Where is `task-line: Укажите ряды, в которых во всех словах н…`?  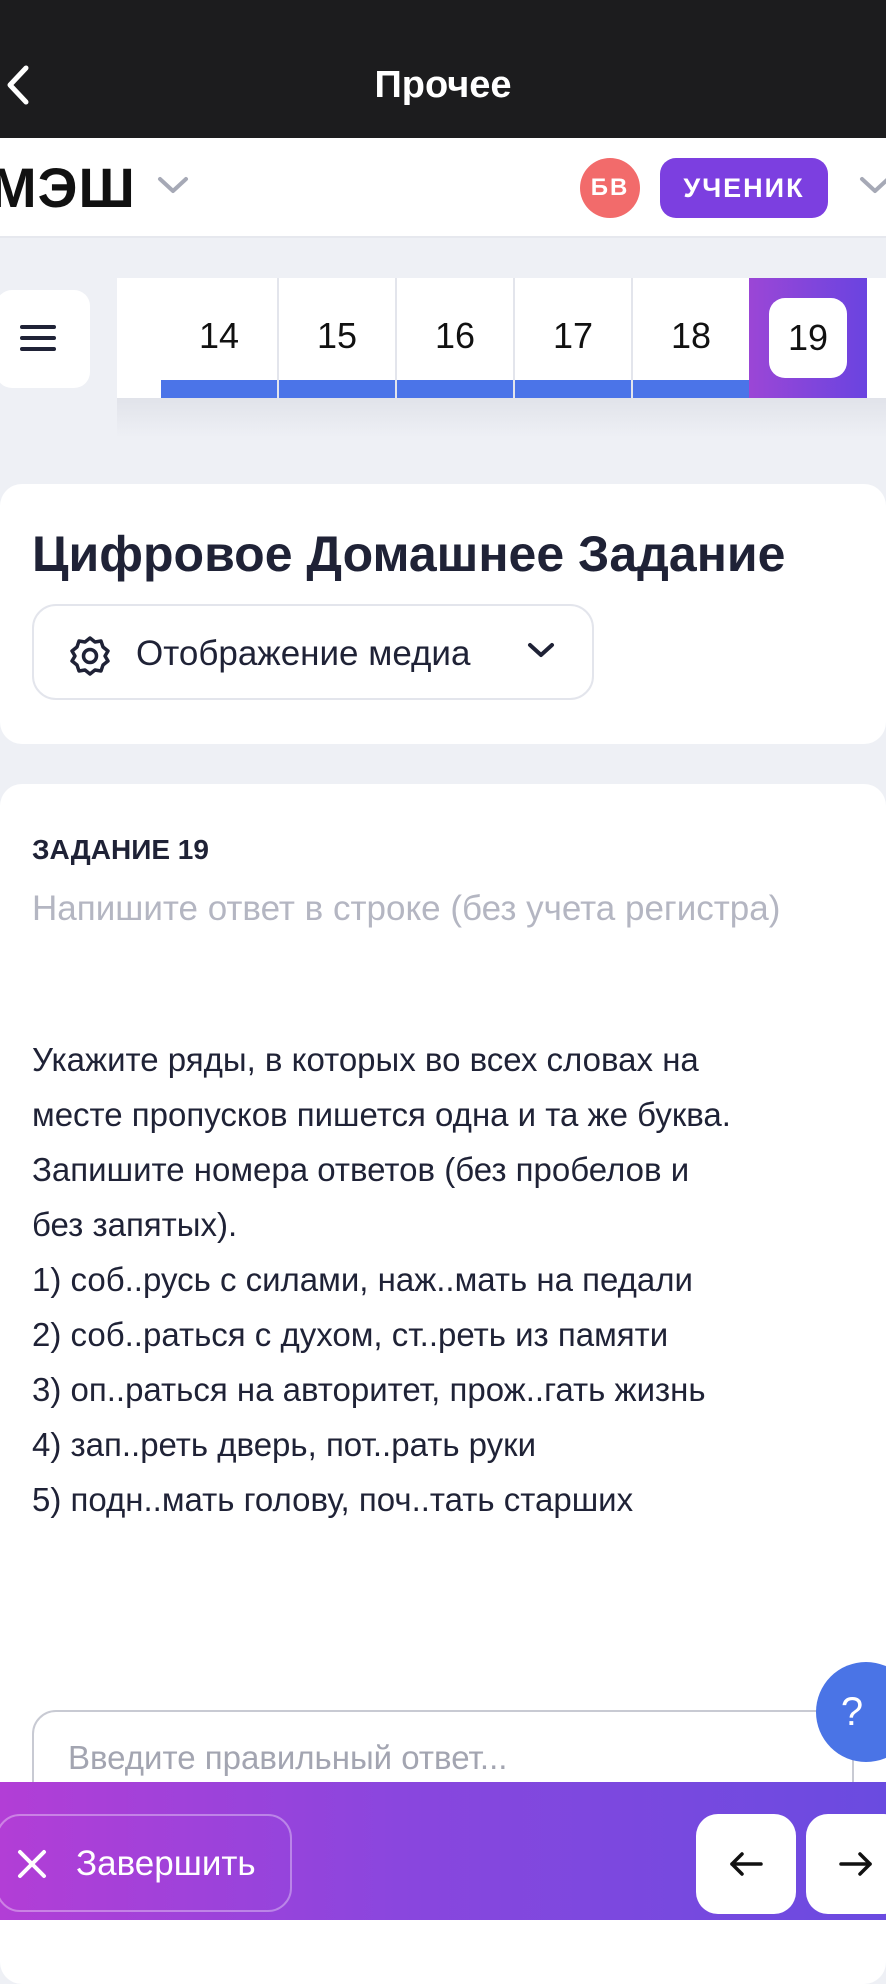 task-line: Укажите ряды, в которых во всех словах н… is located at coordinates (365, 1059).